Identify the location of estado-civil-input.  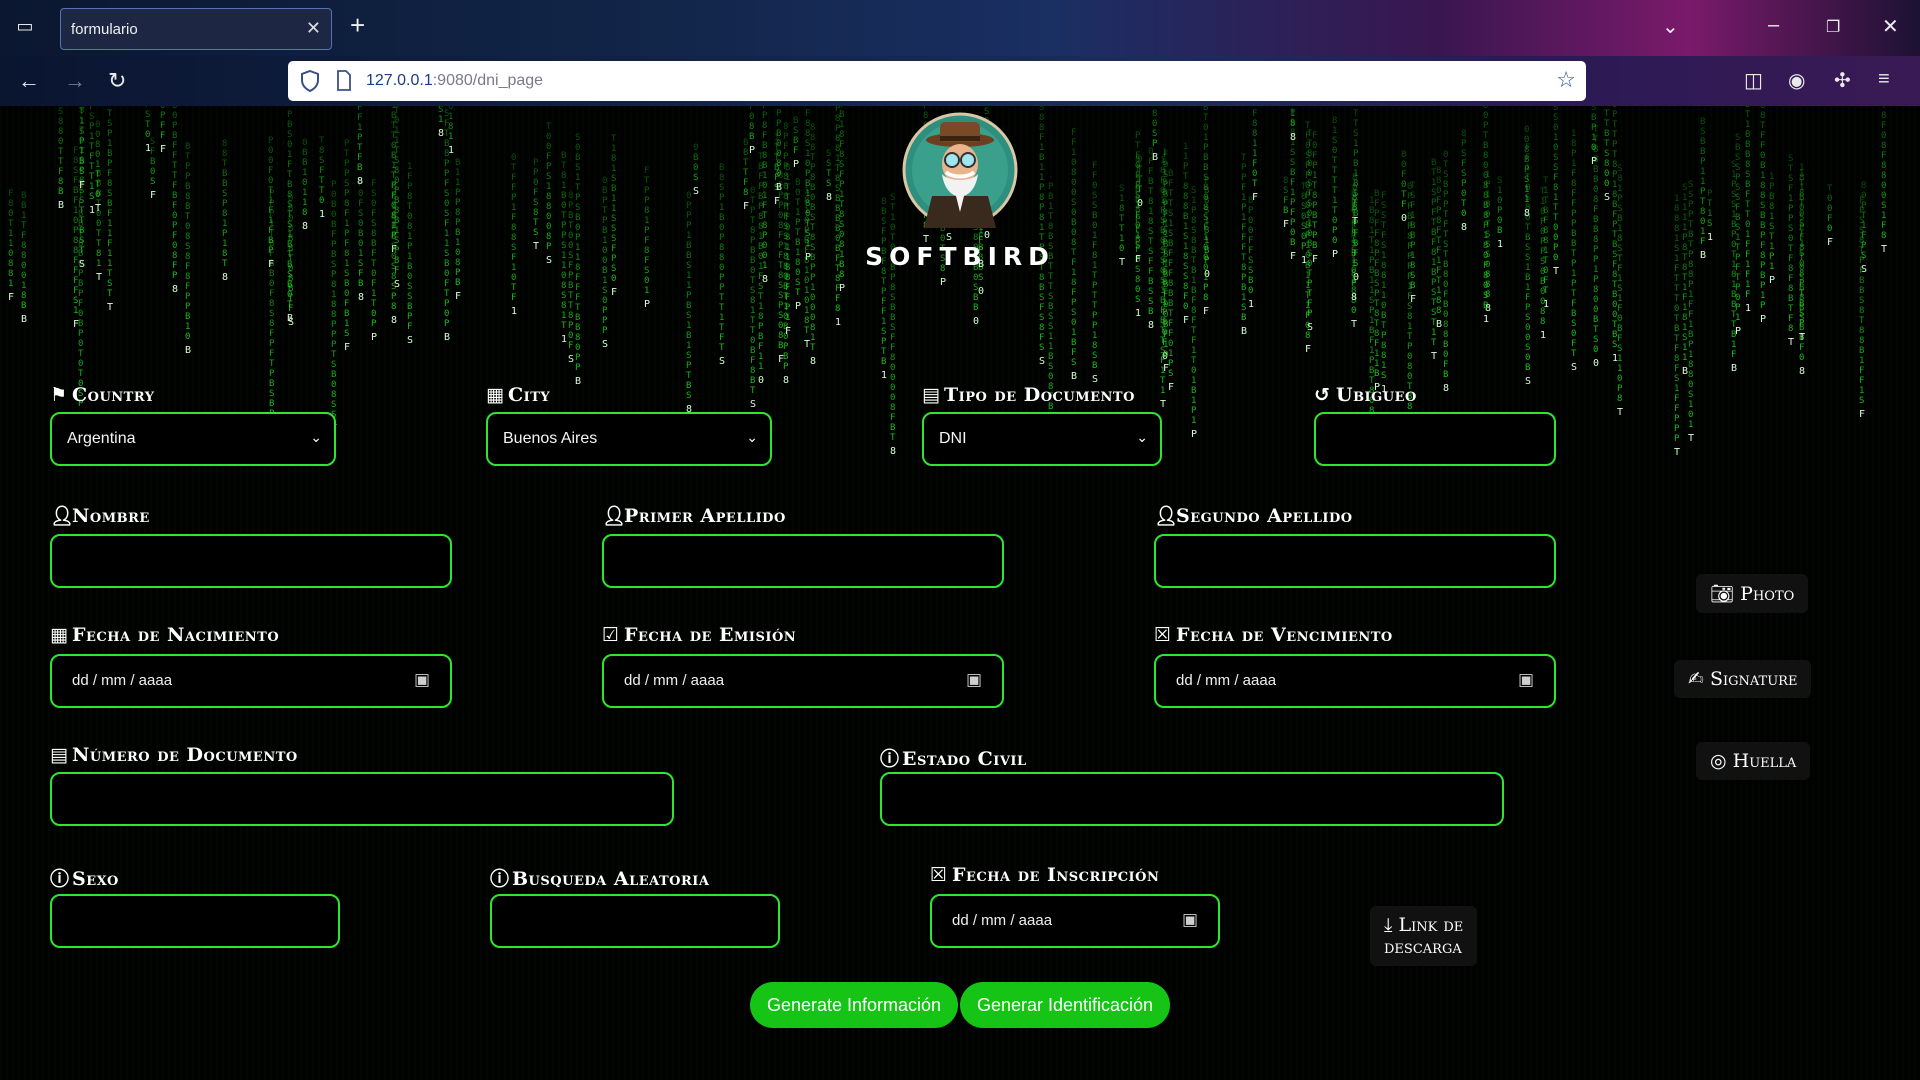
(1192, 799).